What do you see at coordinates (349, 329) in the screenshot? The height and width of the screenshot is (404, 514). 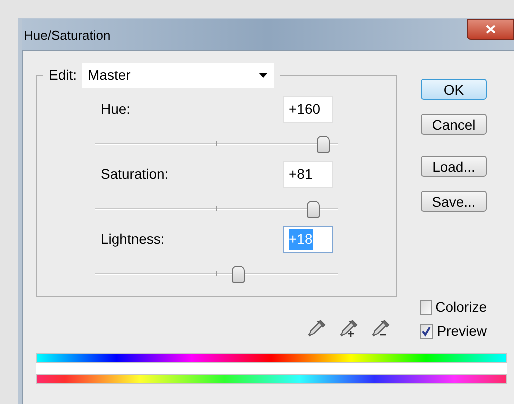 I see `eyedropper-plus-icon` at bounding box center [349, 329].